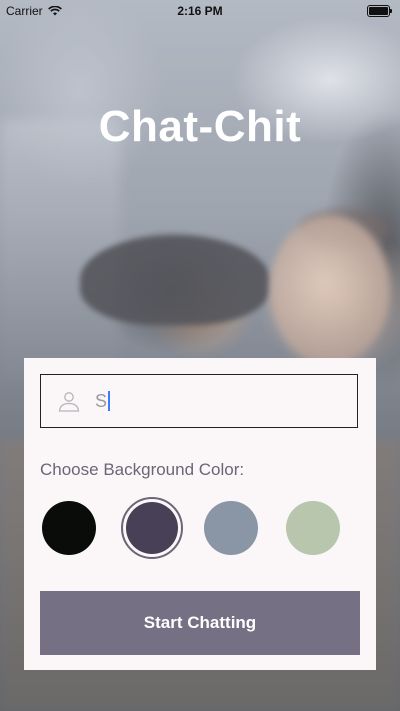 The width and height of the screenshot is (400, 711). I want to click on text-cursor, so click(109, 401).